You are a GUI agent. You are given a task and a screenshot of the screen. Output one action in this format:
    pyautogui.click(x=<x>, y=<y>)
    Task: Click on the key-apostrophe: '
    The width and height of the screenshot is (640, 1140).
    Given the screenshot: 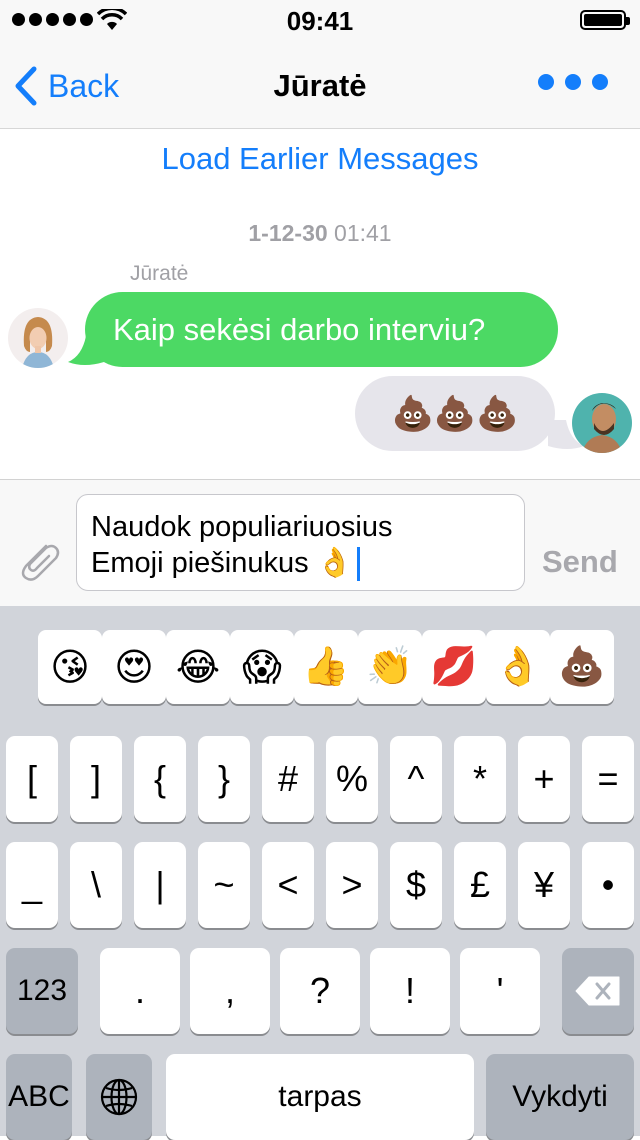 What is the action you would take?
    pyautogui.click(x=500, y=991)
    